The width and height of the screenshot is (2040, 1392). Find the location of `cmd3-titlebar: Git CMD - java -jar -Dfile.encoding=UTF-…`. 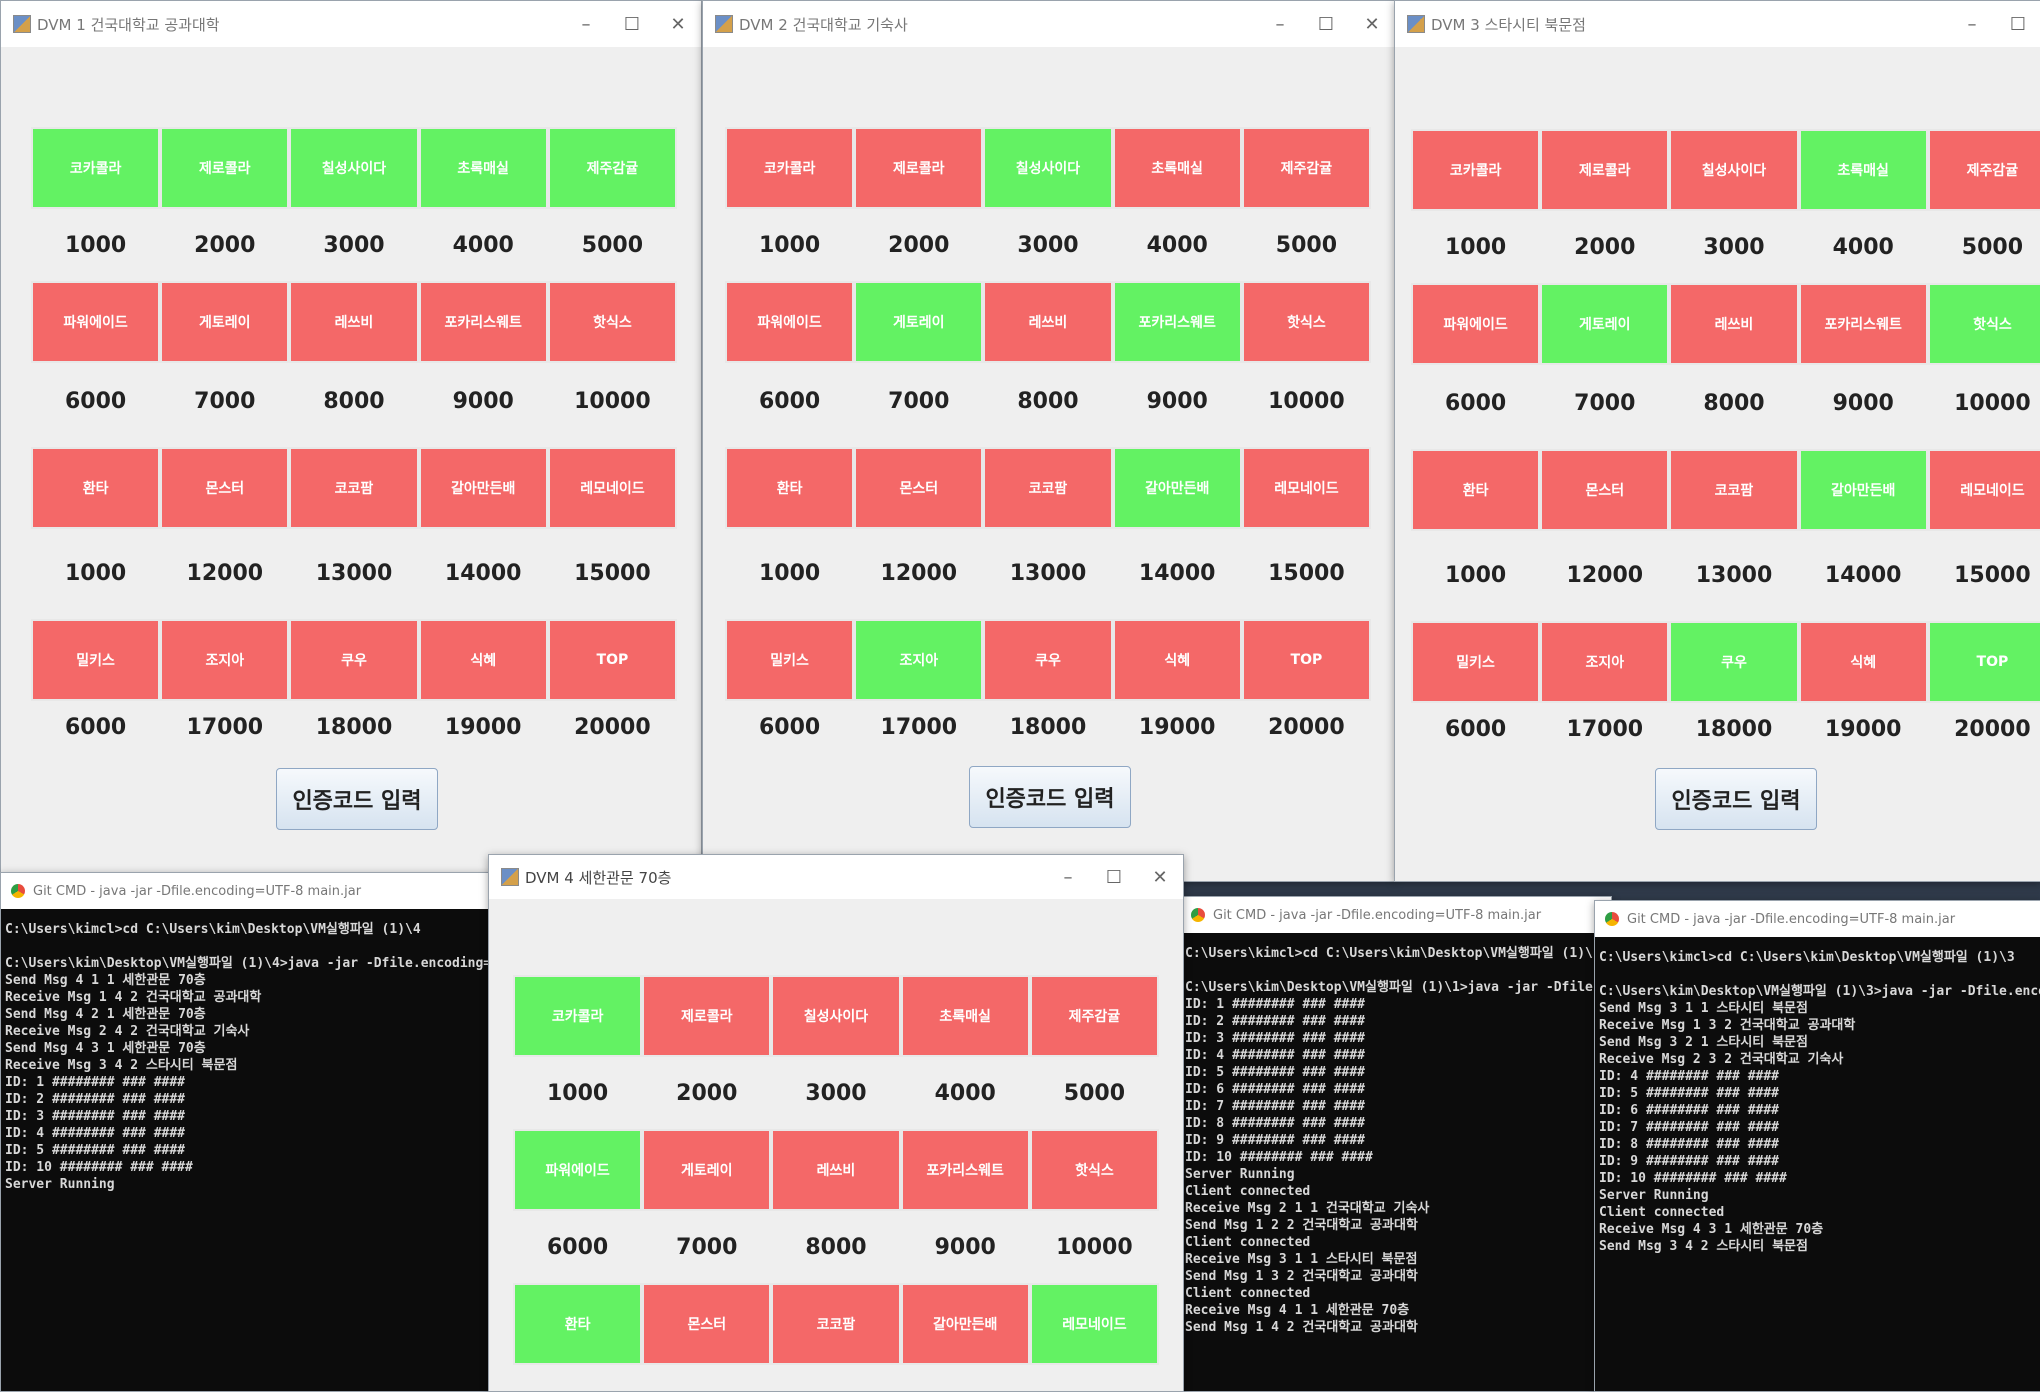

cmd3-titlebar: Git CMD - java -jar -Dfile.encoding=UTF-… is located at coordinates (1817, 919).